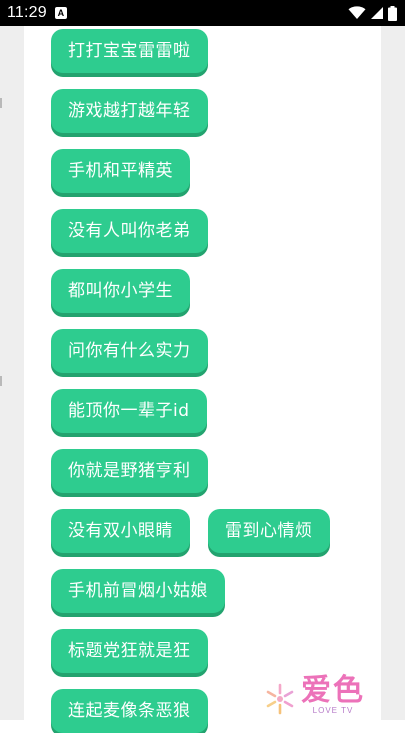 This screenshot has height=733, width=405. What do you see at coordinates (27, 12) in the screenshot?
I see `status-time: 11:29` at bounding box center [27, 12].